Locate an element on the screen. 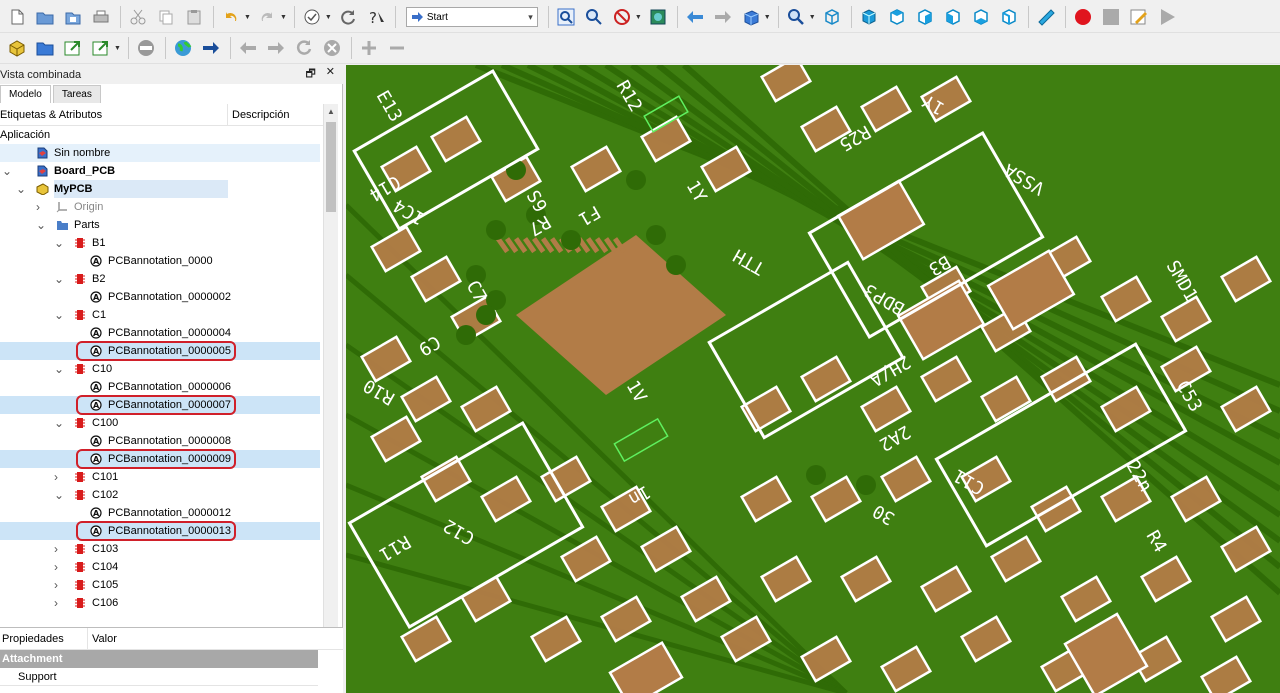 Image resolution: width=1280 pixels, height=693 pixels. forward-arrow-icon is located at coordinates (723, 17).